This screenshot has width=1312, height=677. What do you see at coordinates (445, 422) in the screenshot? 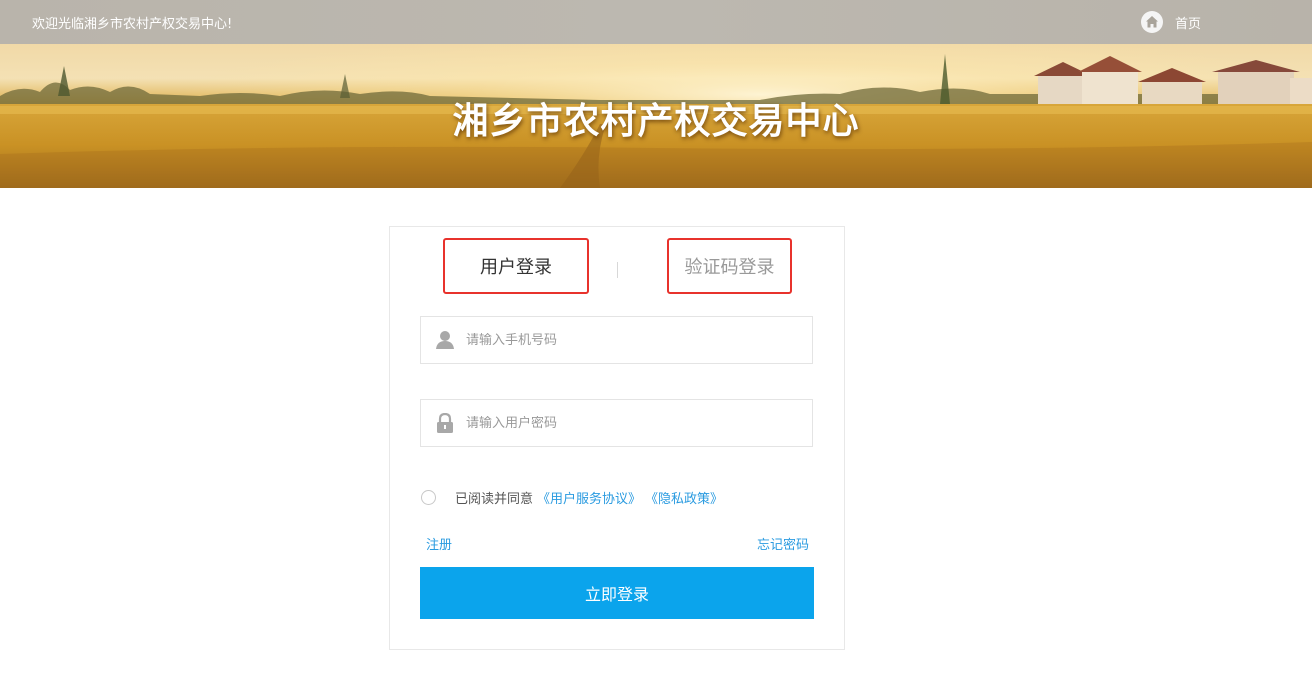
I see `lock-icon` at bounding box center [445, 422].